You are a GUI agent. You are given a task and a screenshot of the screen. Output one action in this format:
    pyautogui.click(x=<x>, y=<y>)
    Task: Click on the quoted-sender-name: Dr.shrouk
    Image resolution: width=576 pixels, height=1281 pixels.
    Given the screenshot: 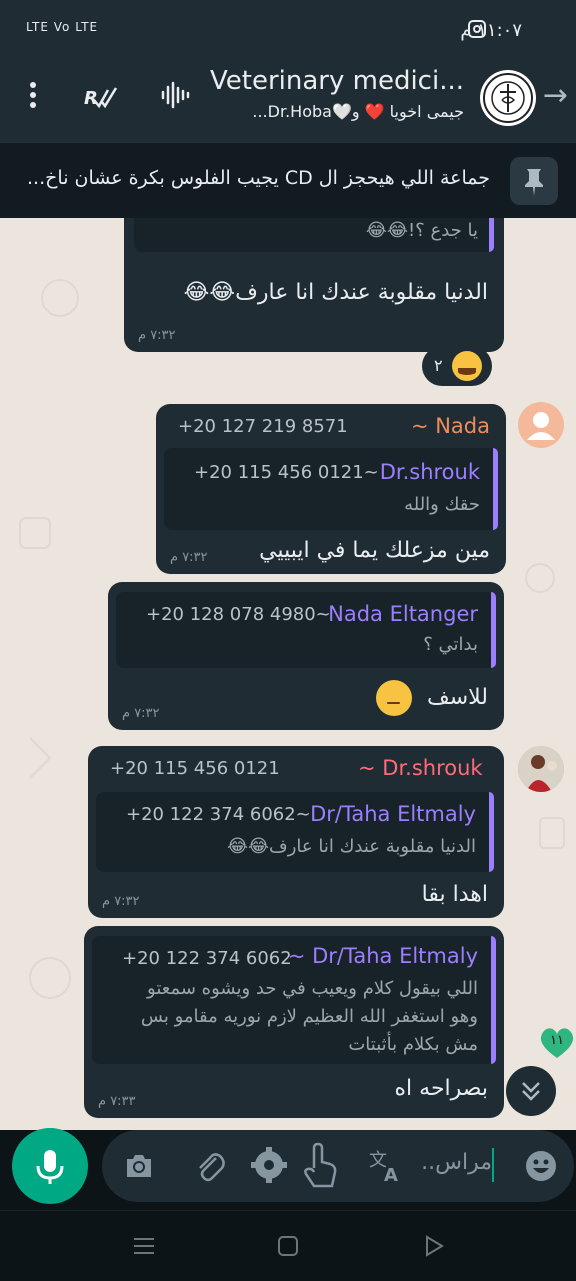 What is the action you would take?
    pyautogui.click(x=429, y=472)
    